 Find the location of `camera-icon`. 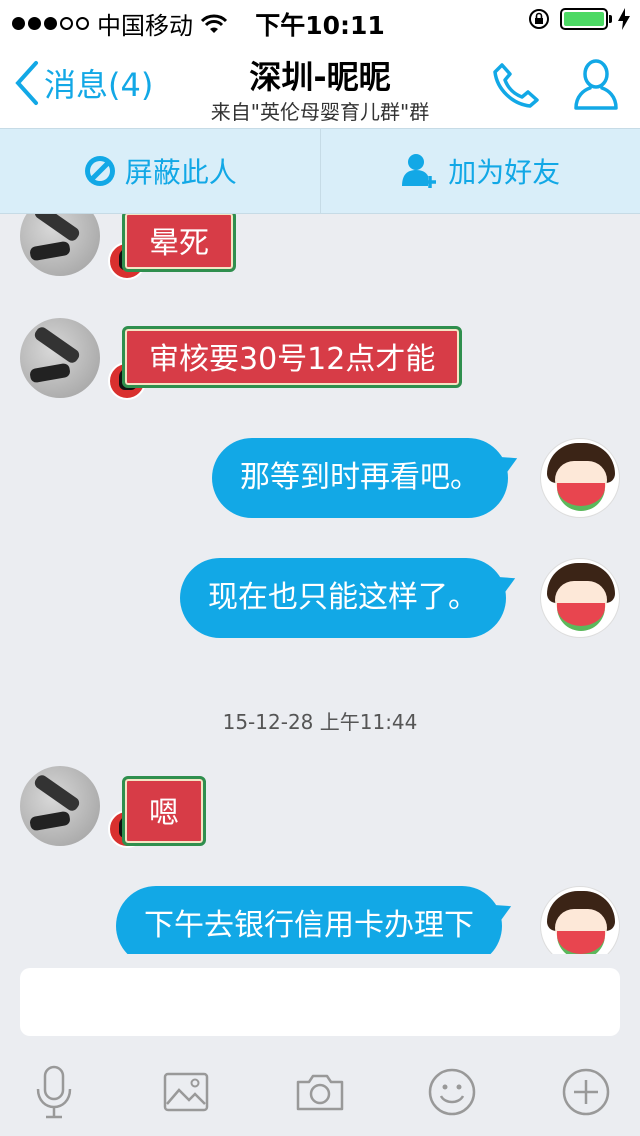

camera-icon is located at coordinates (320, 1092).